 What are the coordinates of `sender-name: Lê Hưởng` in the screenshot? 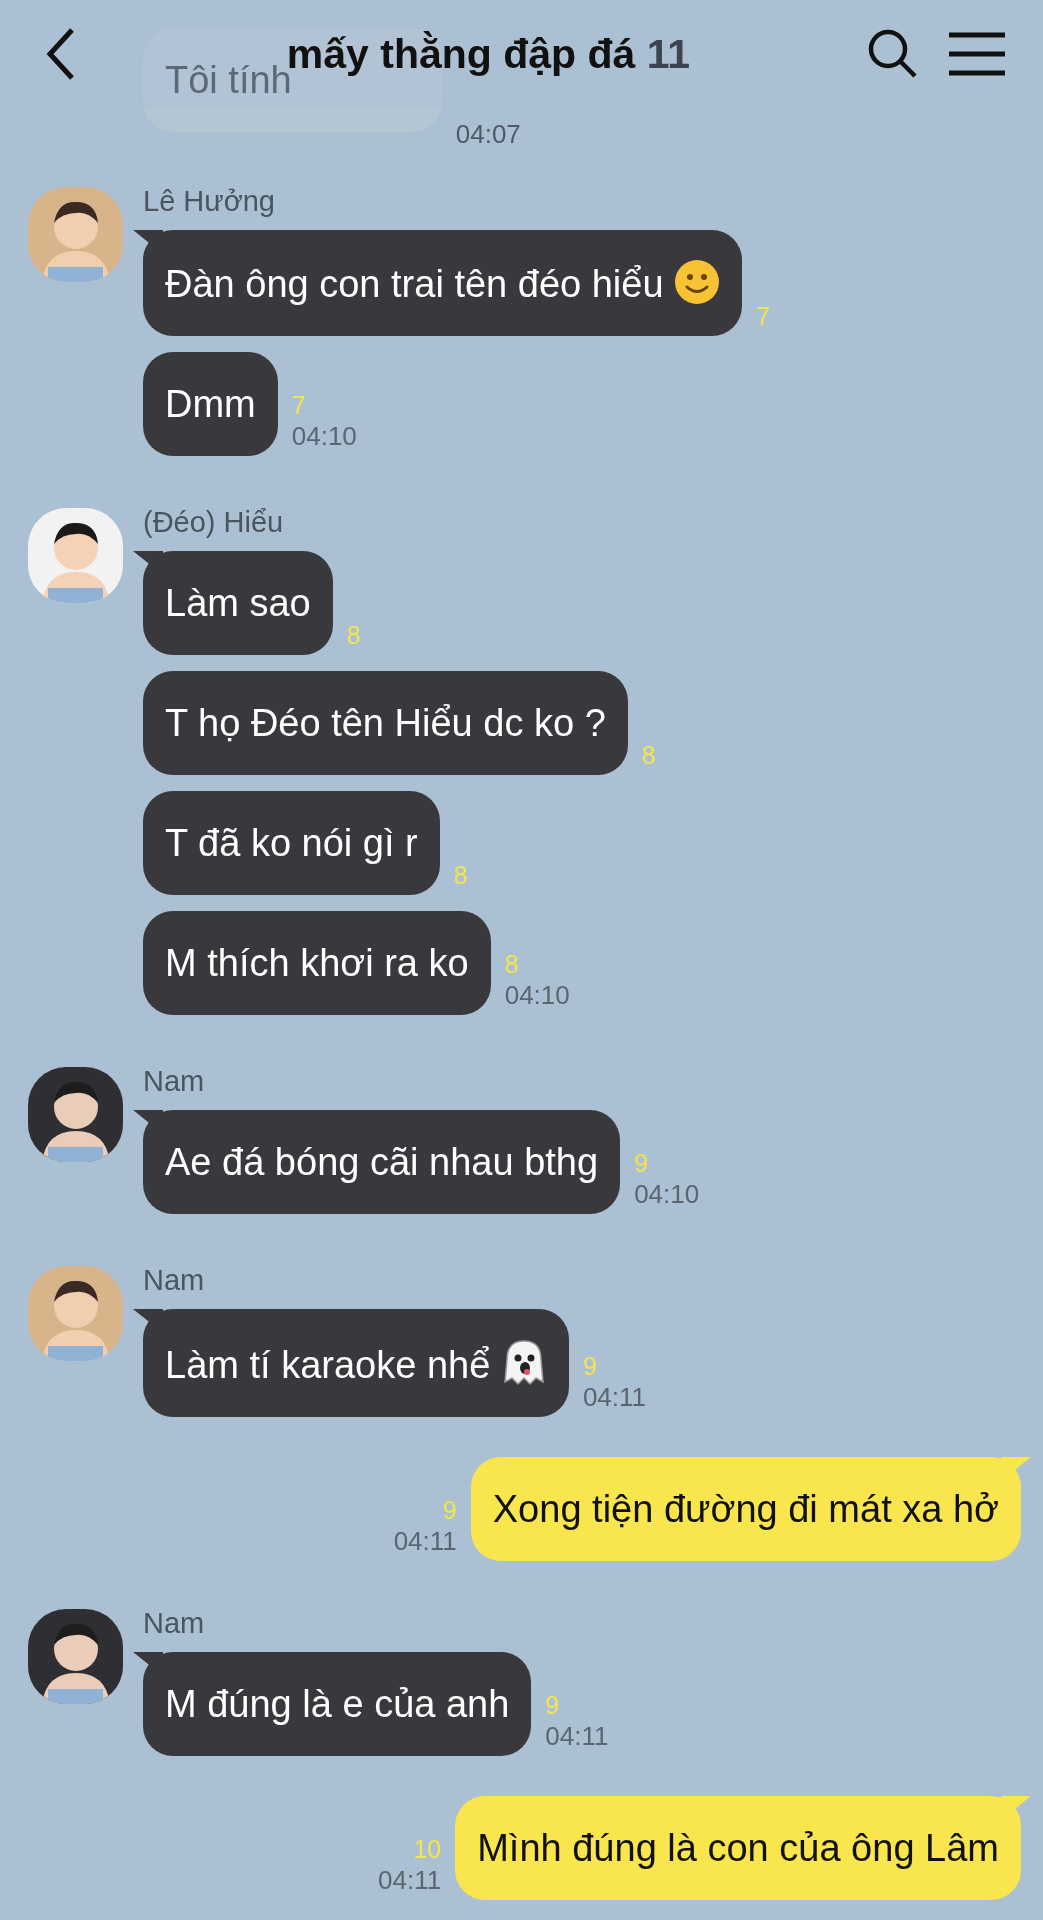 It's located at (209, 201).